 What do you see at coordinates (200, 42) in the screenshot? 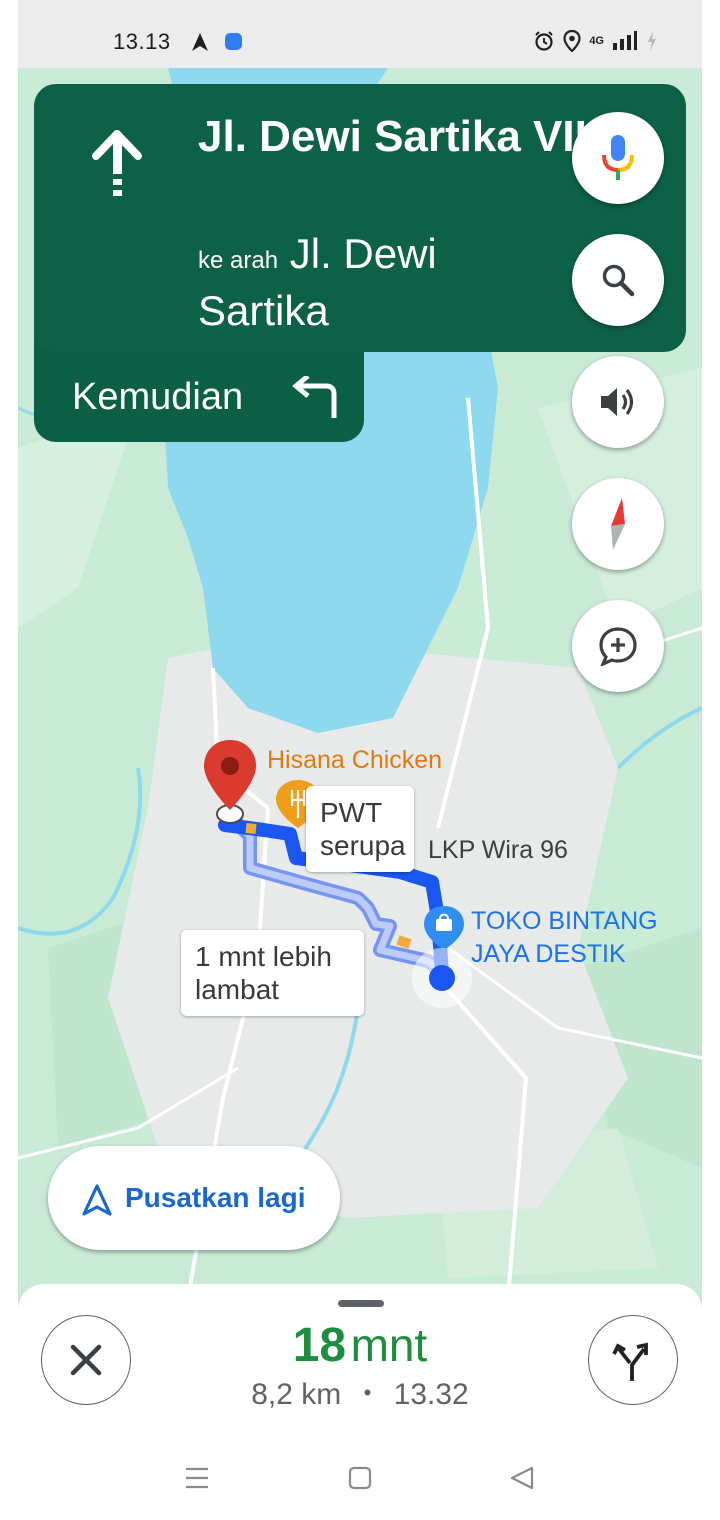
I see `location-arrow-icon` at bounding box center [200, 42].